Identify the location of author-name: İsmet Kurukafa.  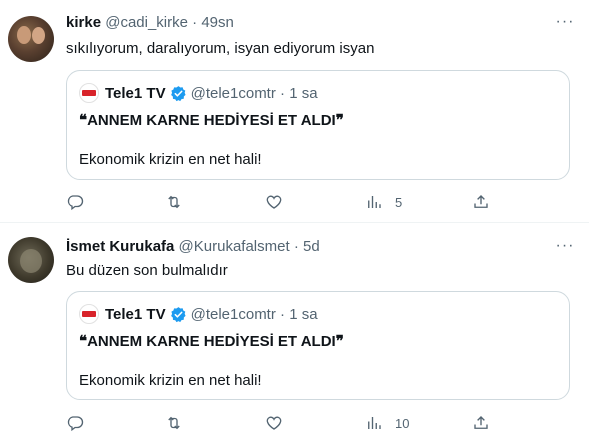
(120, 246).